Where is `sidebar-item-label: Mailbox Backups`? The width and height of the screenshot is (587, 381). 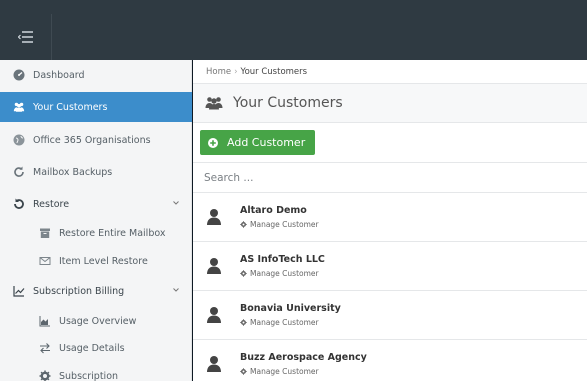
sidebar-item-label: Mailbox Backups is located at coordinates (73, 172).